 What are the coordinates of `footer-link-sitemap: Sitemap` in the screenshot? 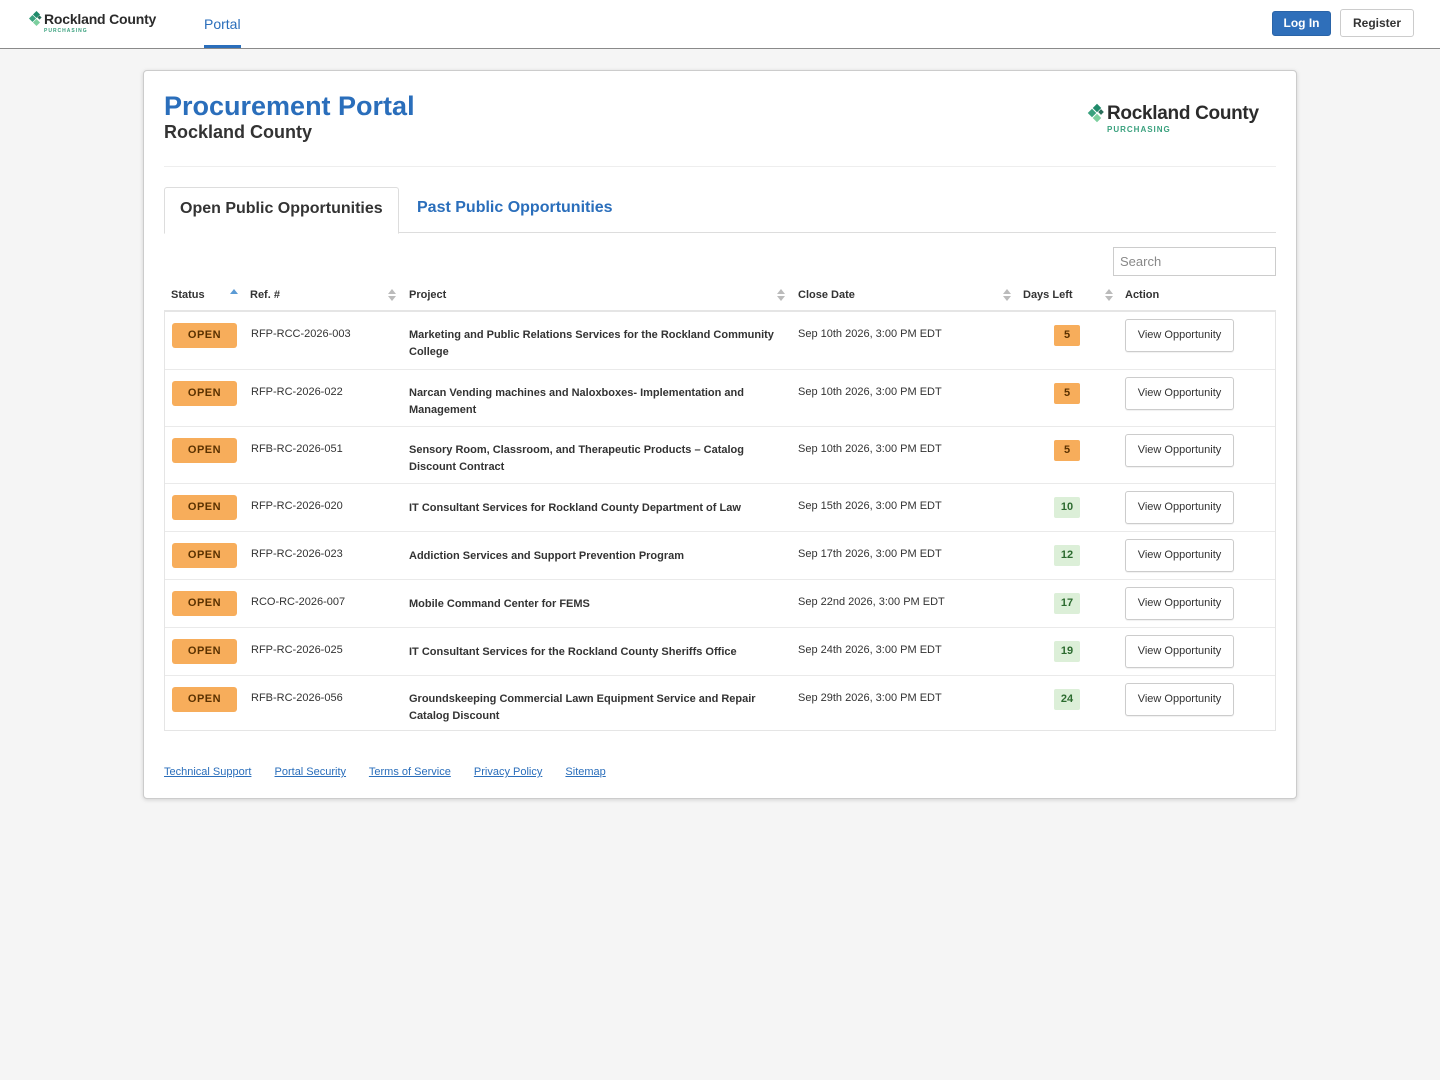 It's located at (585, 772).